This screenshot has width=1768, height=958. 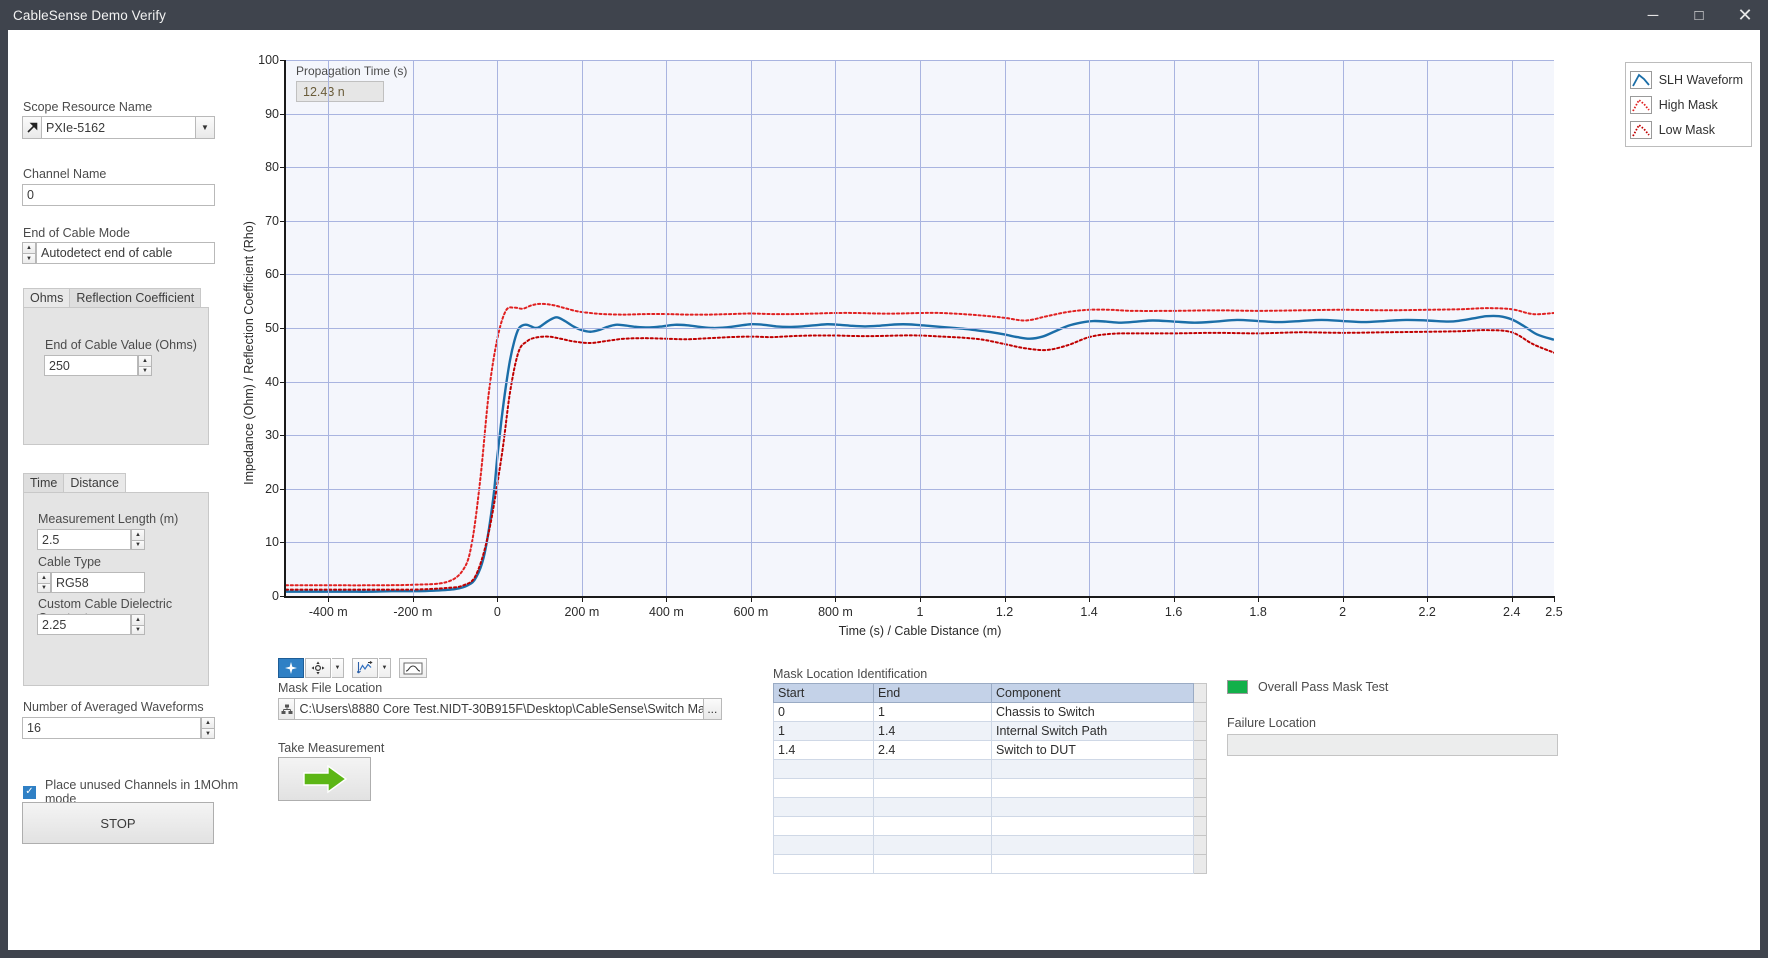 What do you see at coordinates (32, 127) in the screenshot?
I see `resource-picker-icon` at bounding box center [32, 127].